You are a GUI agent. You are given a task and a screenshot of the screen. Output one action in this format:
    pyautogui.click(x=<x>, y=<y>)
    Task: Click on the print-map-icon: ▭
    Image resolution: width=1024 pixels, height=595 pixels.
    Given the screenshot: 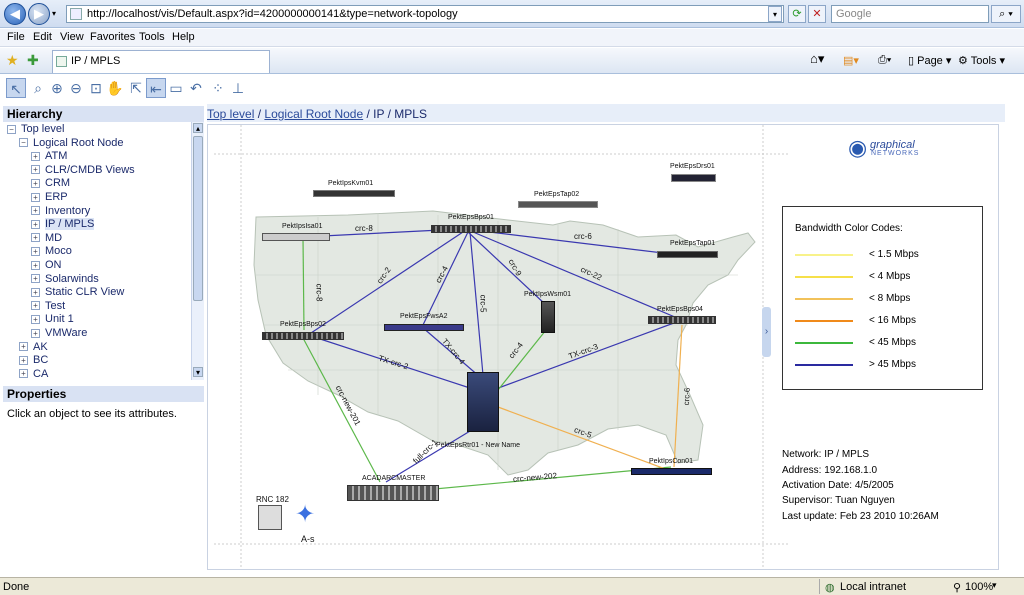 What is the action you would take?
    pyautogui.click(x=176, y=88)
    